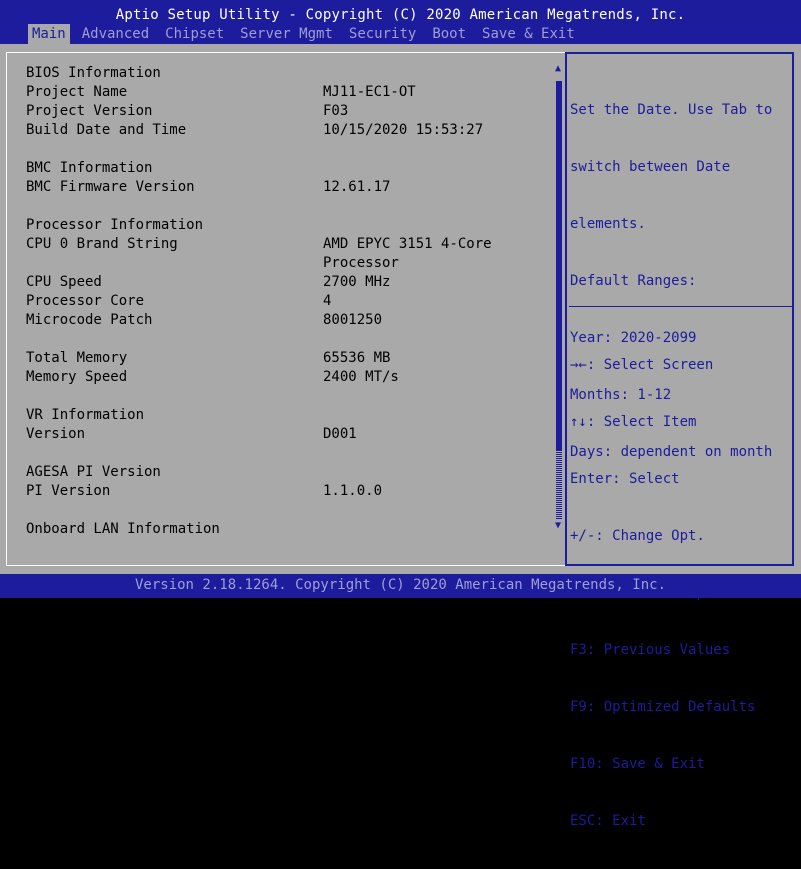  I want to click on help-line: elements., so click(608, 224).